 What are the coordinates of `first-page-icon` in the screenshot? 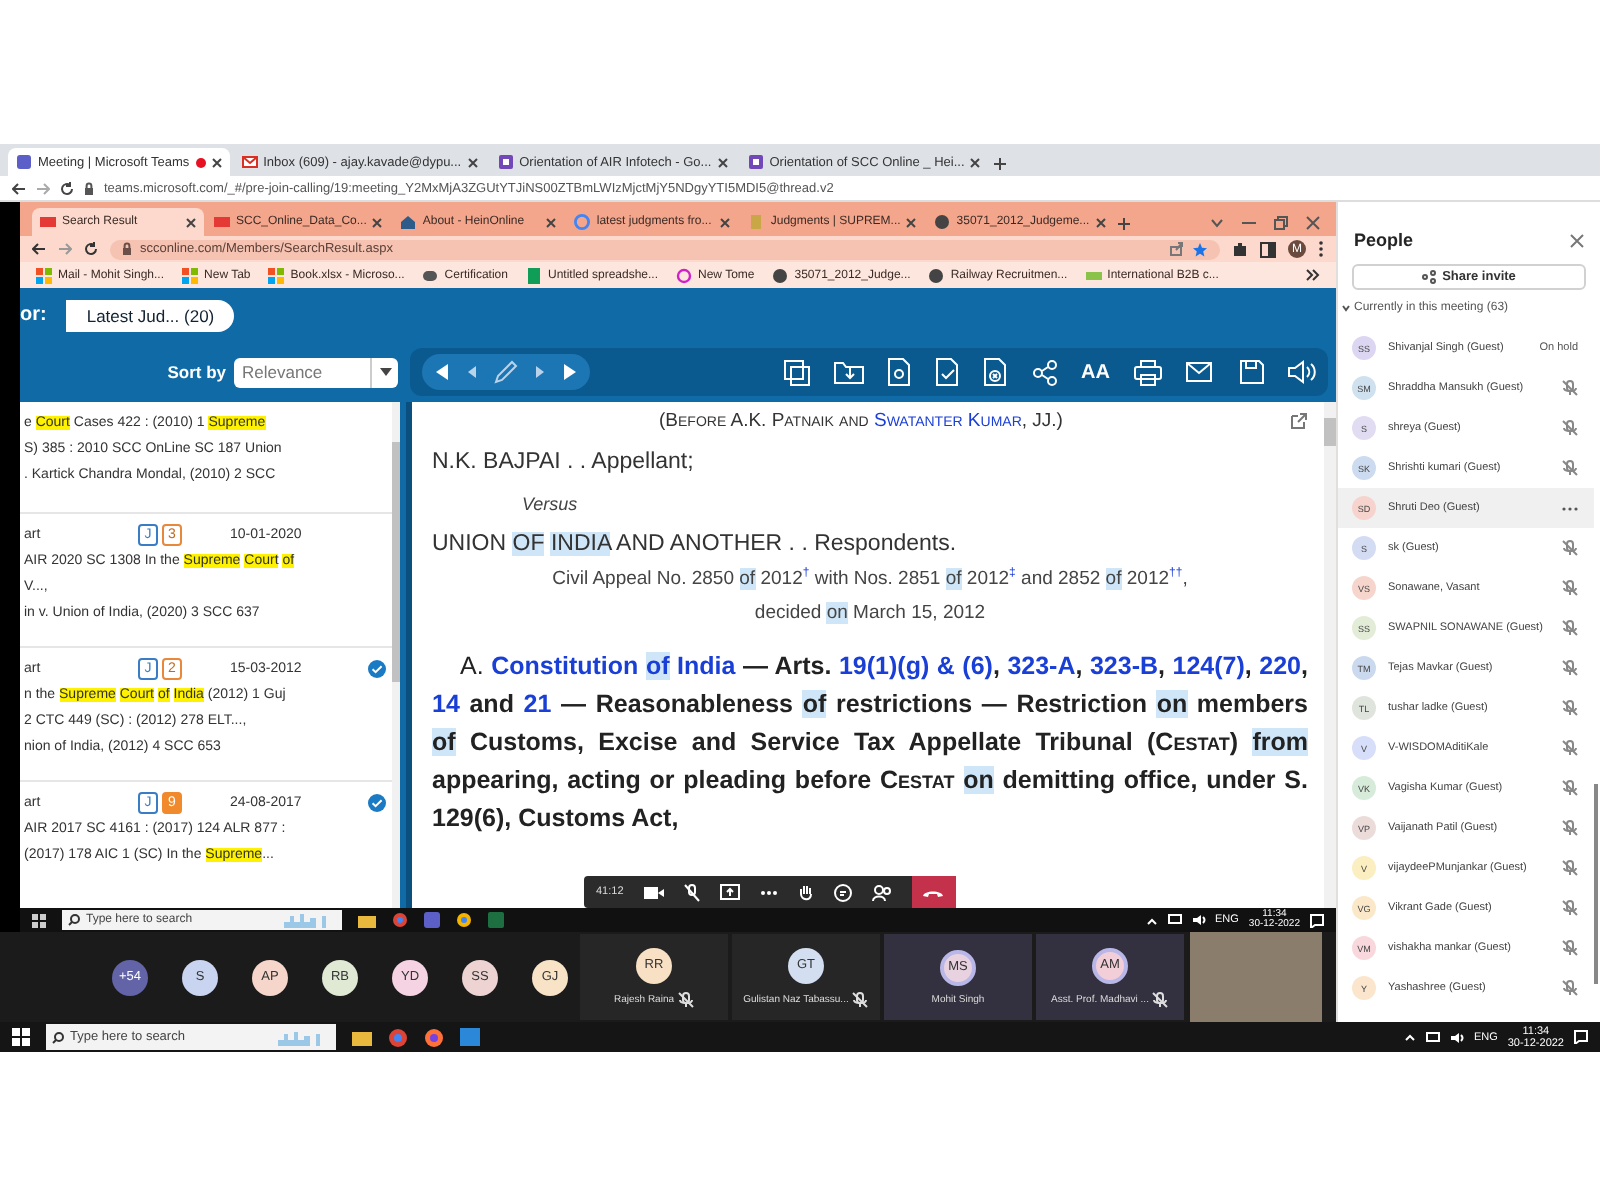 It's located at (442, 372).